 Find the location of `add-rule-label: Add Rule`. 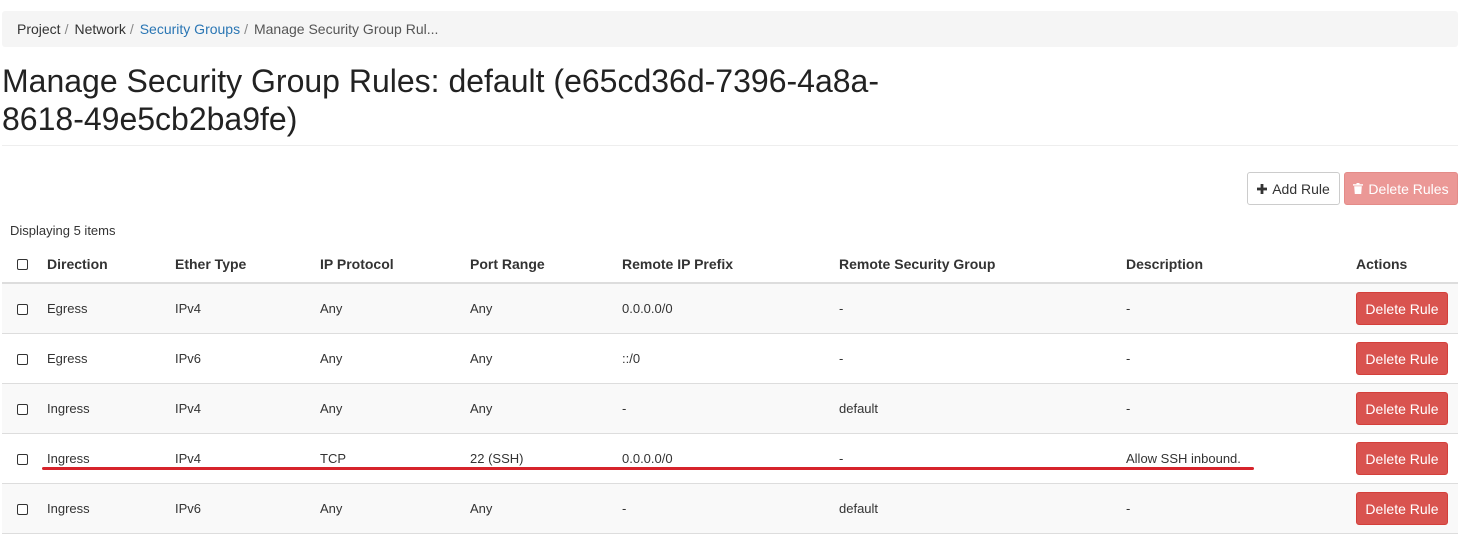

add-rule-label: Add Rule is located at coordinates (1301, 188).